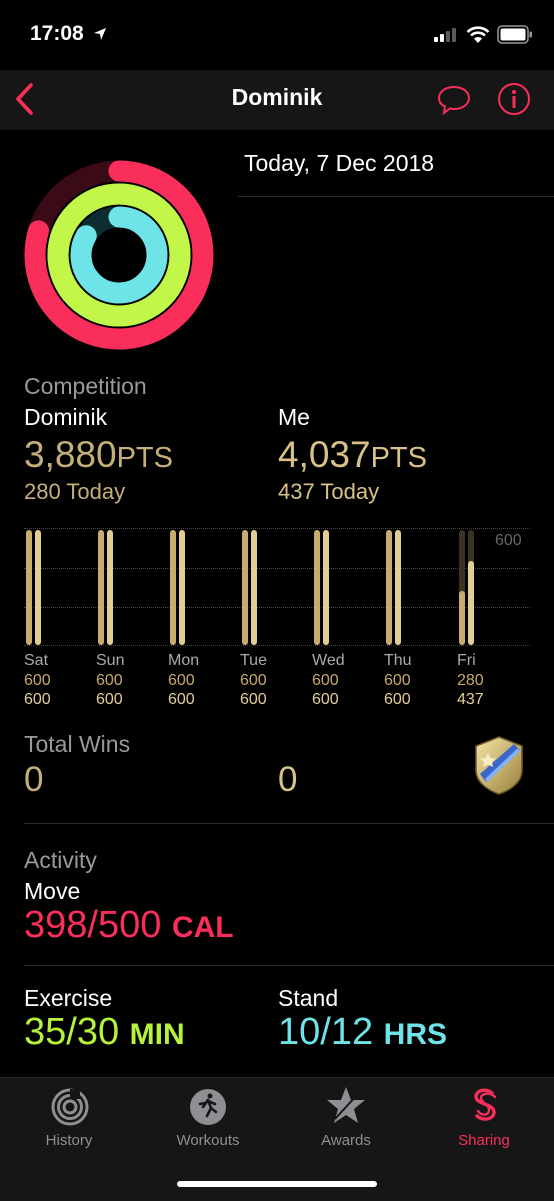 The width and height of the screenshot is (554, 1201). I want to click on cellular-signal-icon, so click(445, 35).